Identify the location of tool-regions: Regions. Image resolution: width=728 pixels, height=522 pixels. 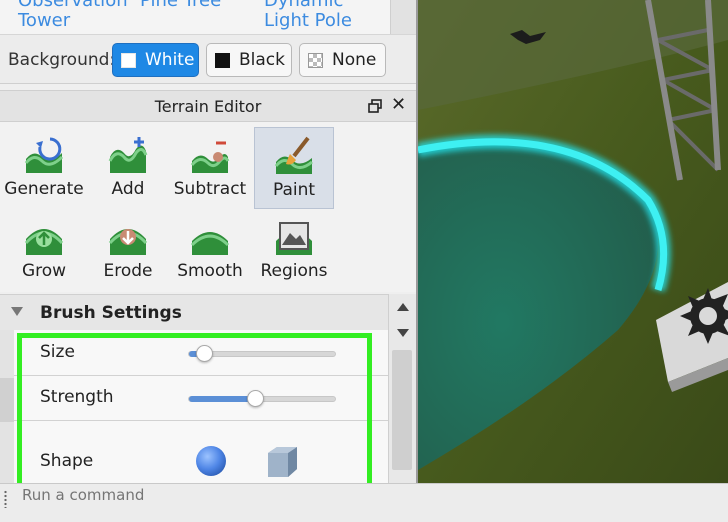
(294, 250).